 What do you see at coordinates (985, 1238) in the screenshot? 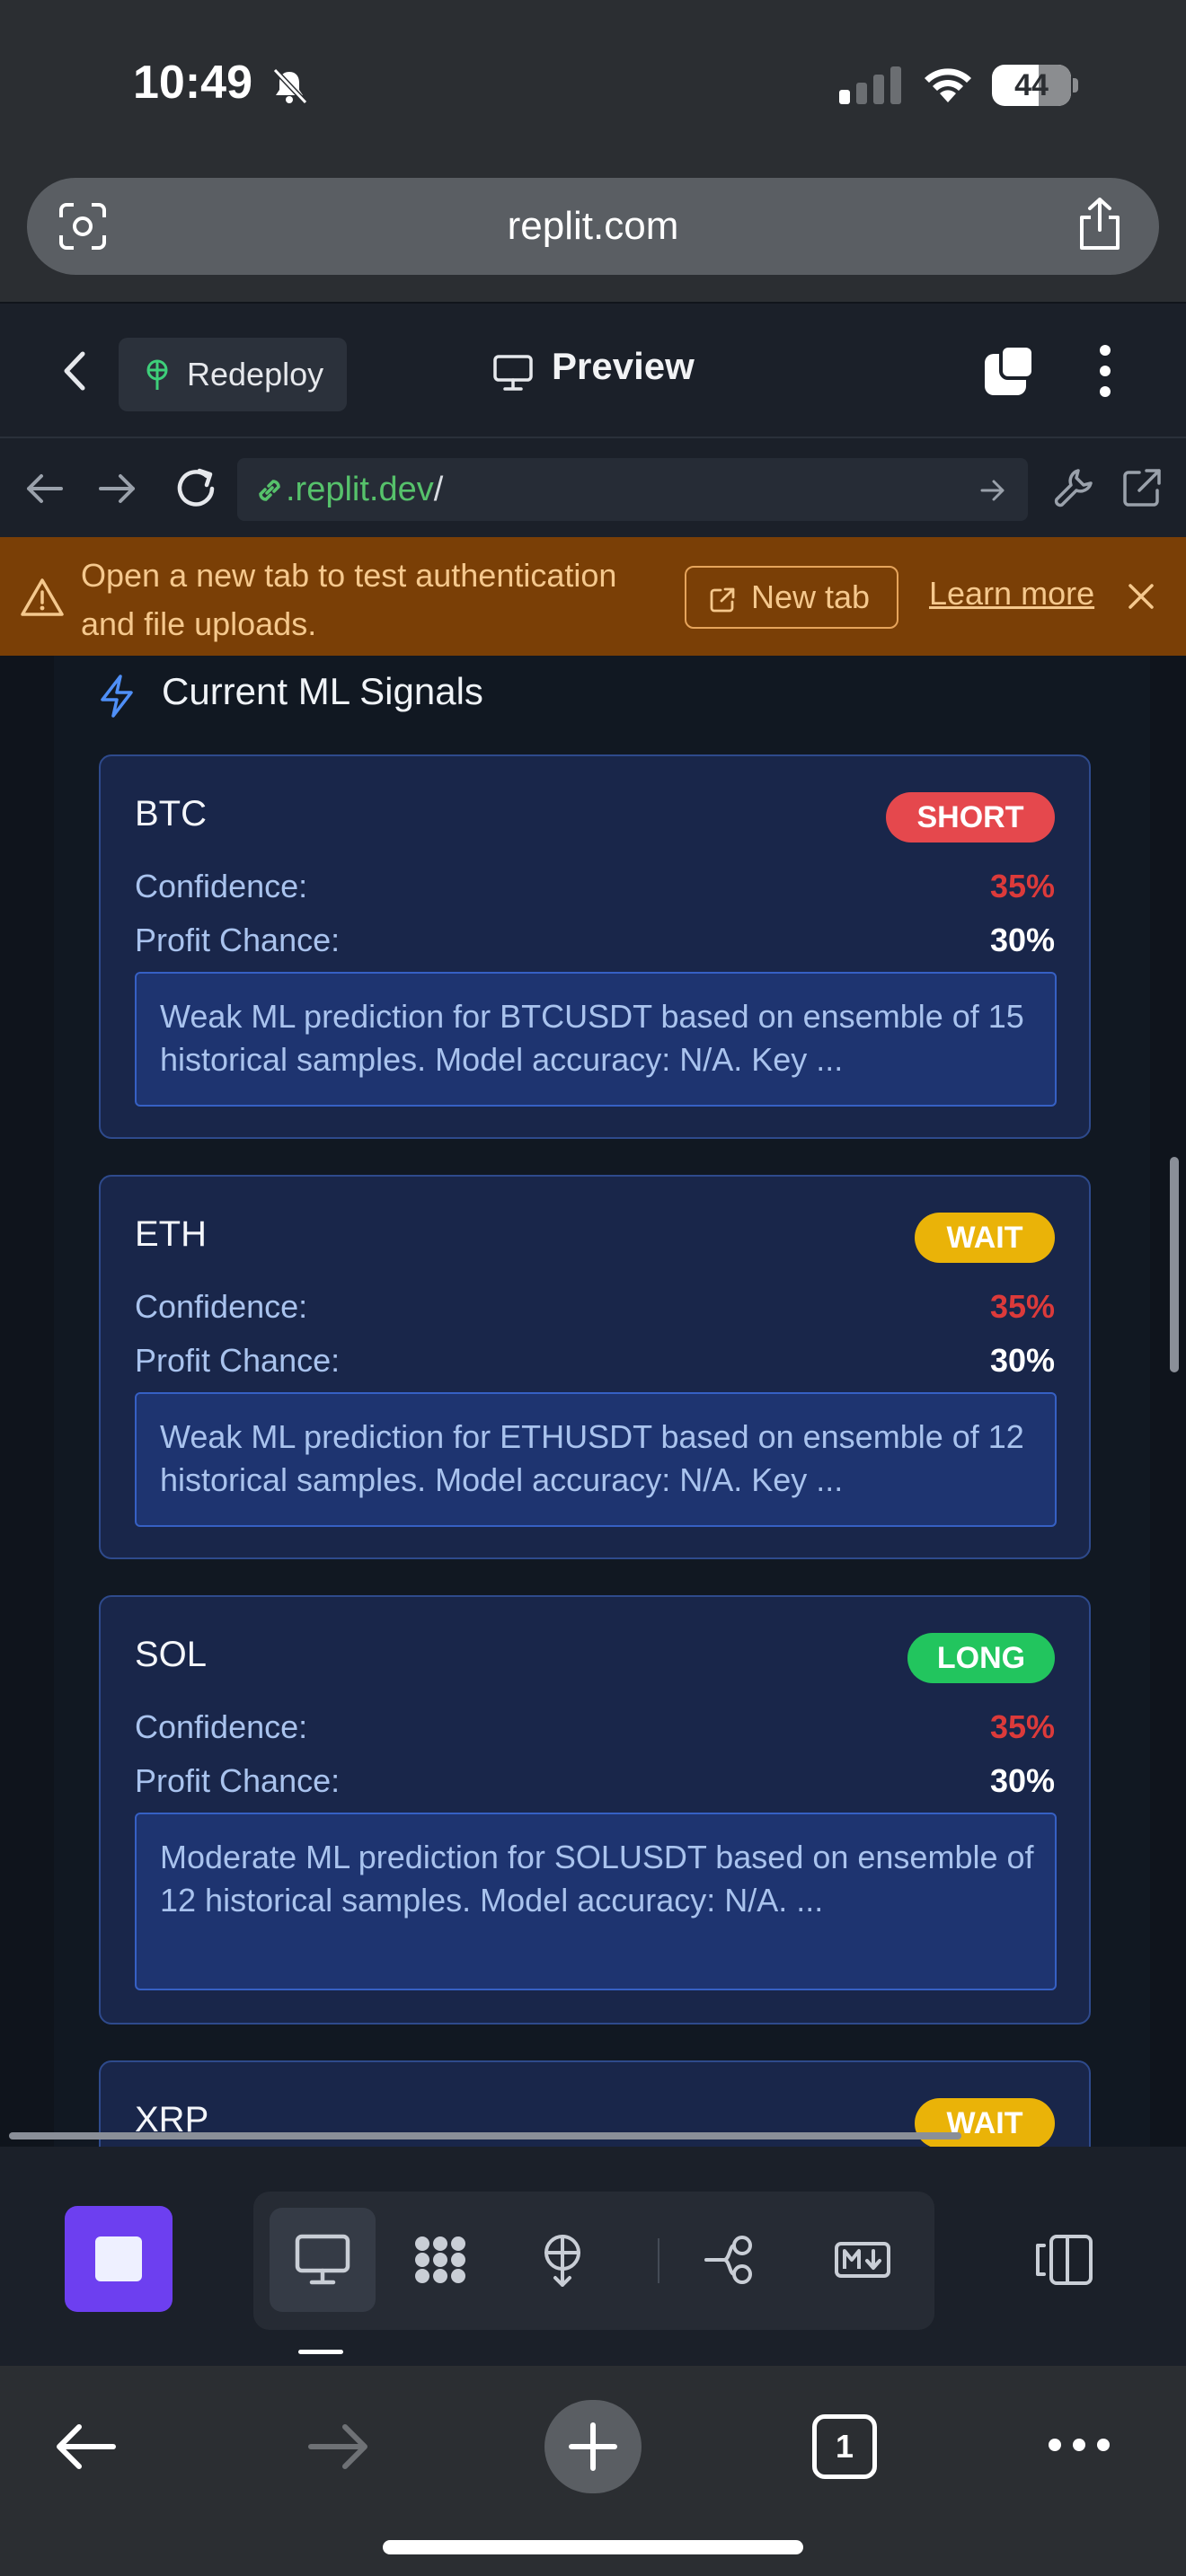
I see `signal-badge: WAIT` at bounding box center [985, 1238].